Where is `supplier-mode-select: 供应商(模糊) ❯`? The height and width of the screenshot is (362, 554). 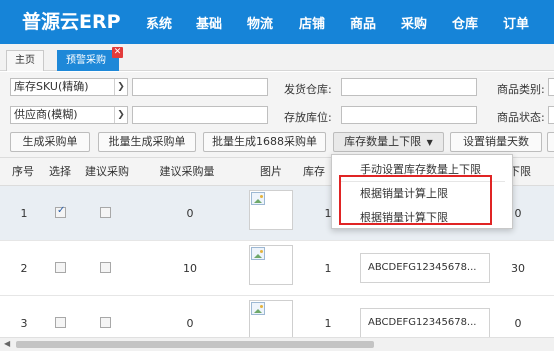
supplier-mode-select: 供应商(模糊) ❯ is located at coordinates (69, 115).